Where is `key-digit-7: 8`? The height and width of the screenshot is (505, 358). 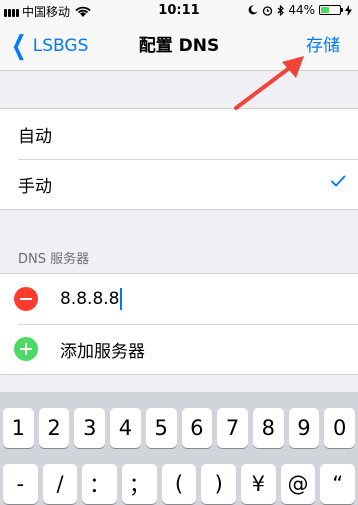 key-digit-7: 8 is located at coordinates (268, 428).